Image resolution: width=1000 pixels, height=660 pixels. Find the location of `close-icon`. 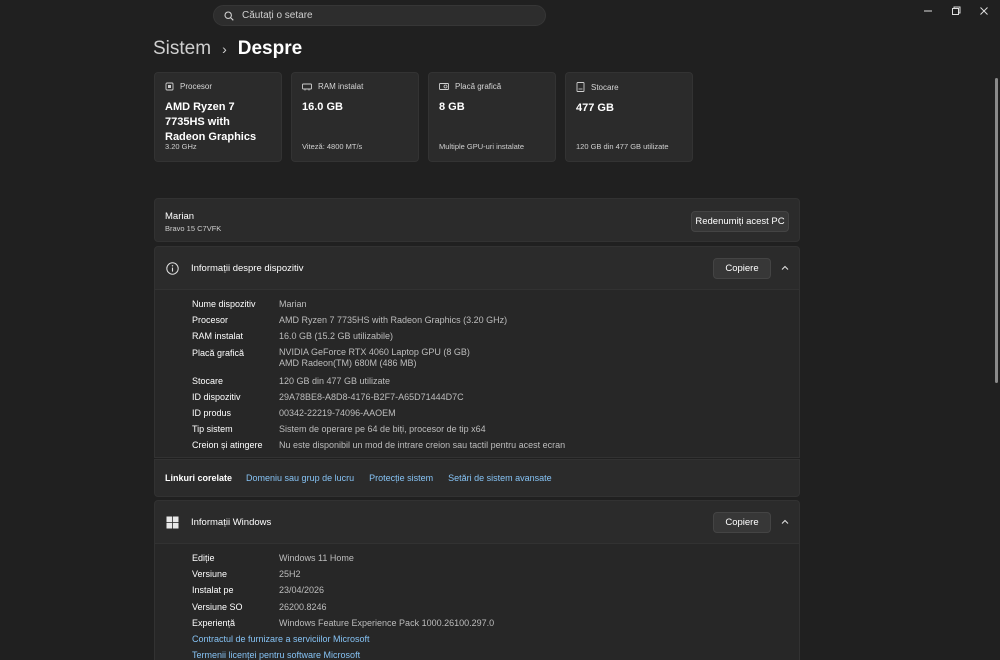

close-icon is located at coordinates (984, 11).